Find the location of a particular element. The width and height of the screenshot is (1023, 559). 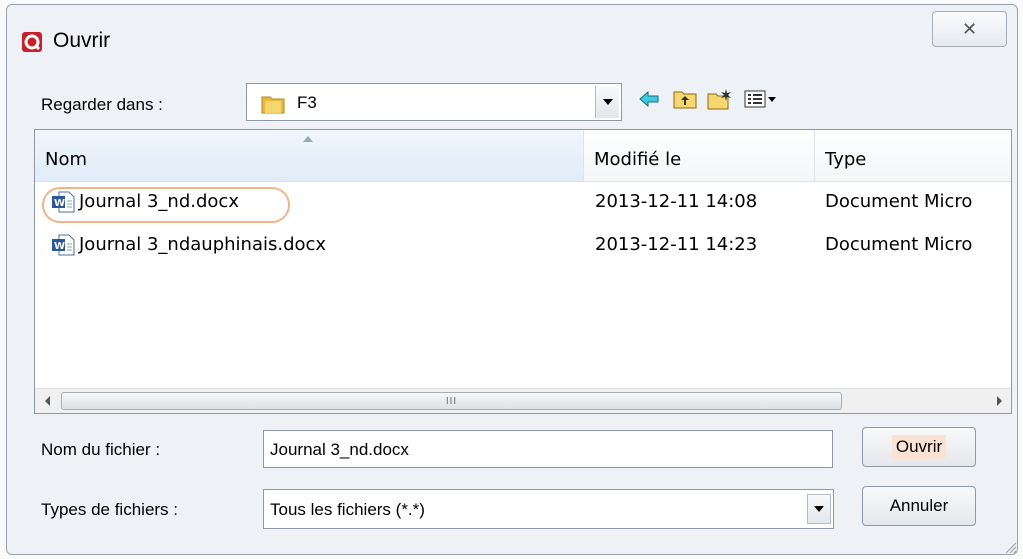

file-name: Journal 3_ndauphinais.docx is located at coordinates (203, 244).